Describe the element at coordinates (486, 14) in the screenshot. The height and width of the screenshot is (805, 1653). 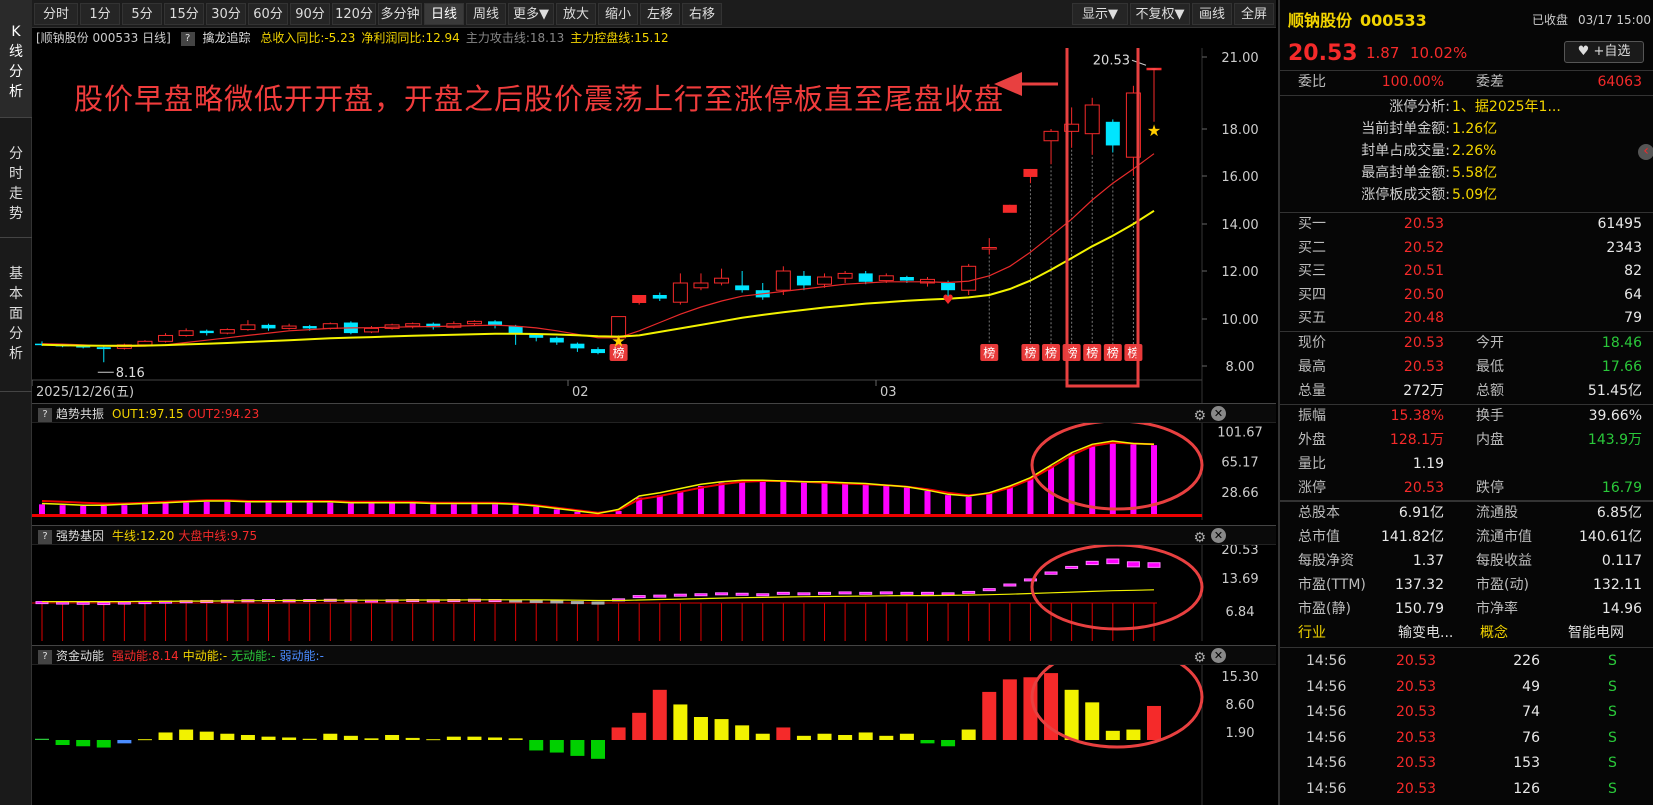
I see `toolbar-btn-10: 周线` at that location.